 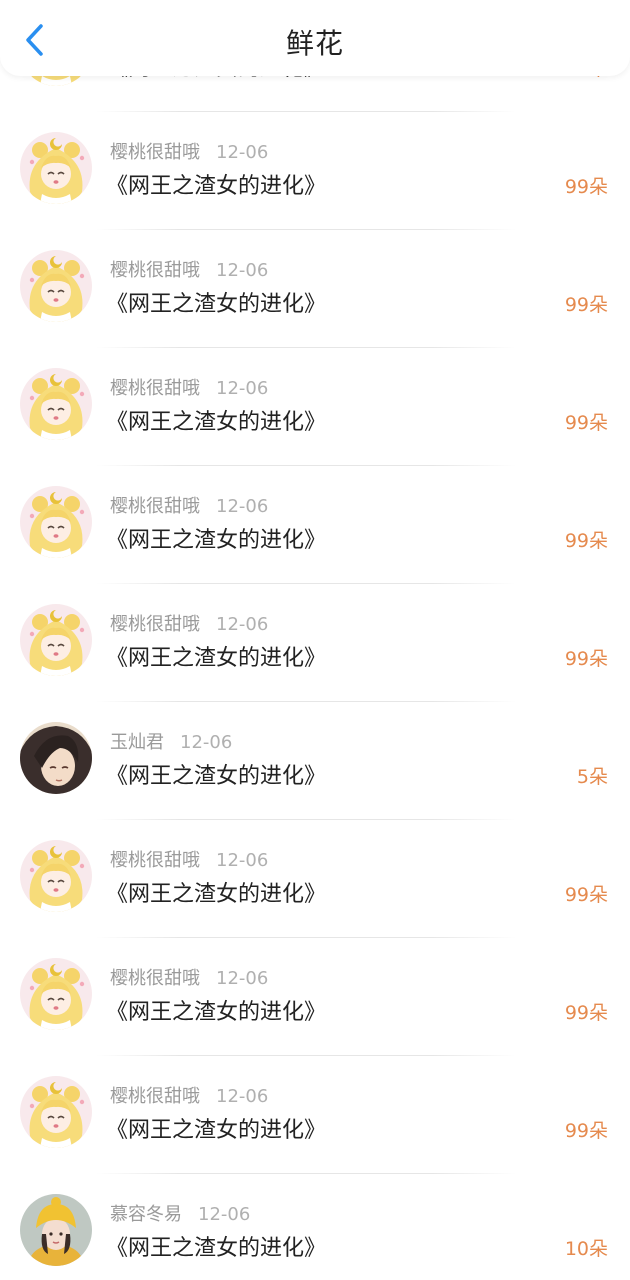 What do you see at coordinates (315, 1227) in the screenshot?
I see `flower-record-row: 慕容冬易 12-06 《网王之渣女的进化》 10朵` at bounding box center [315, 1227].